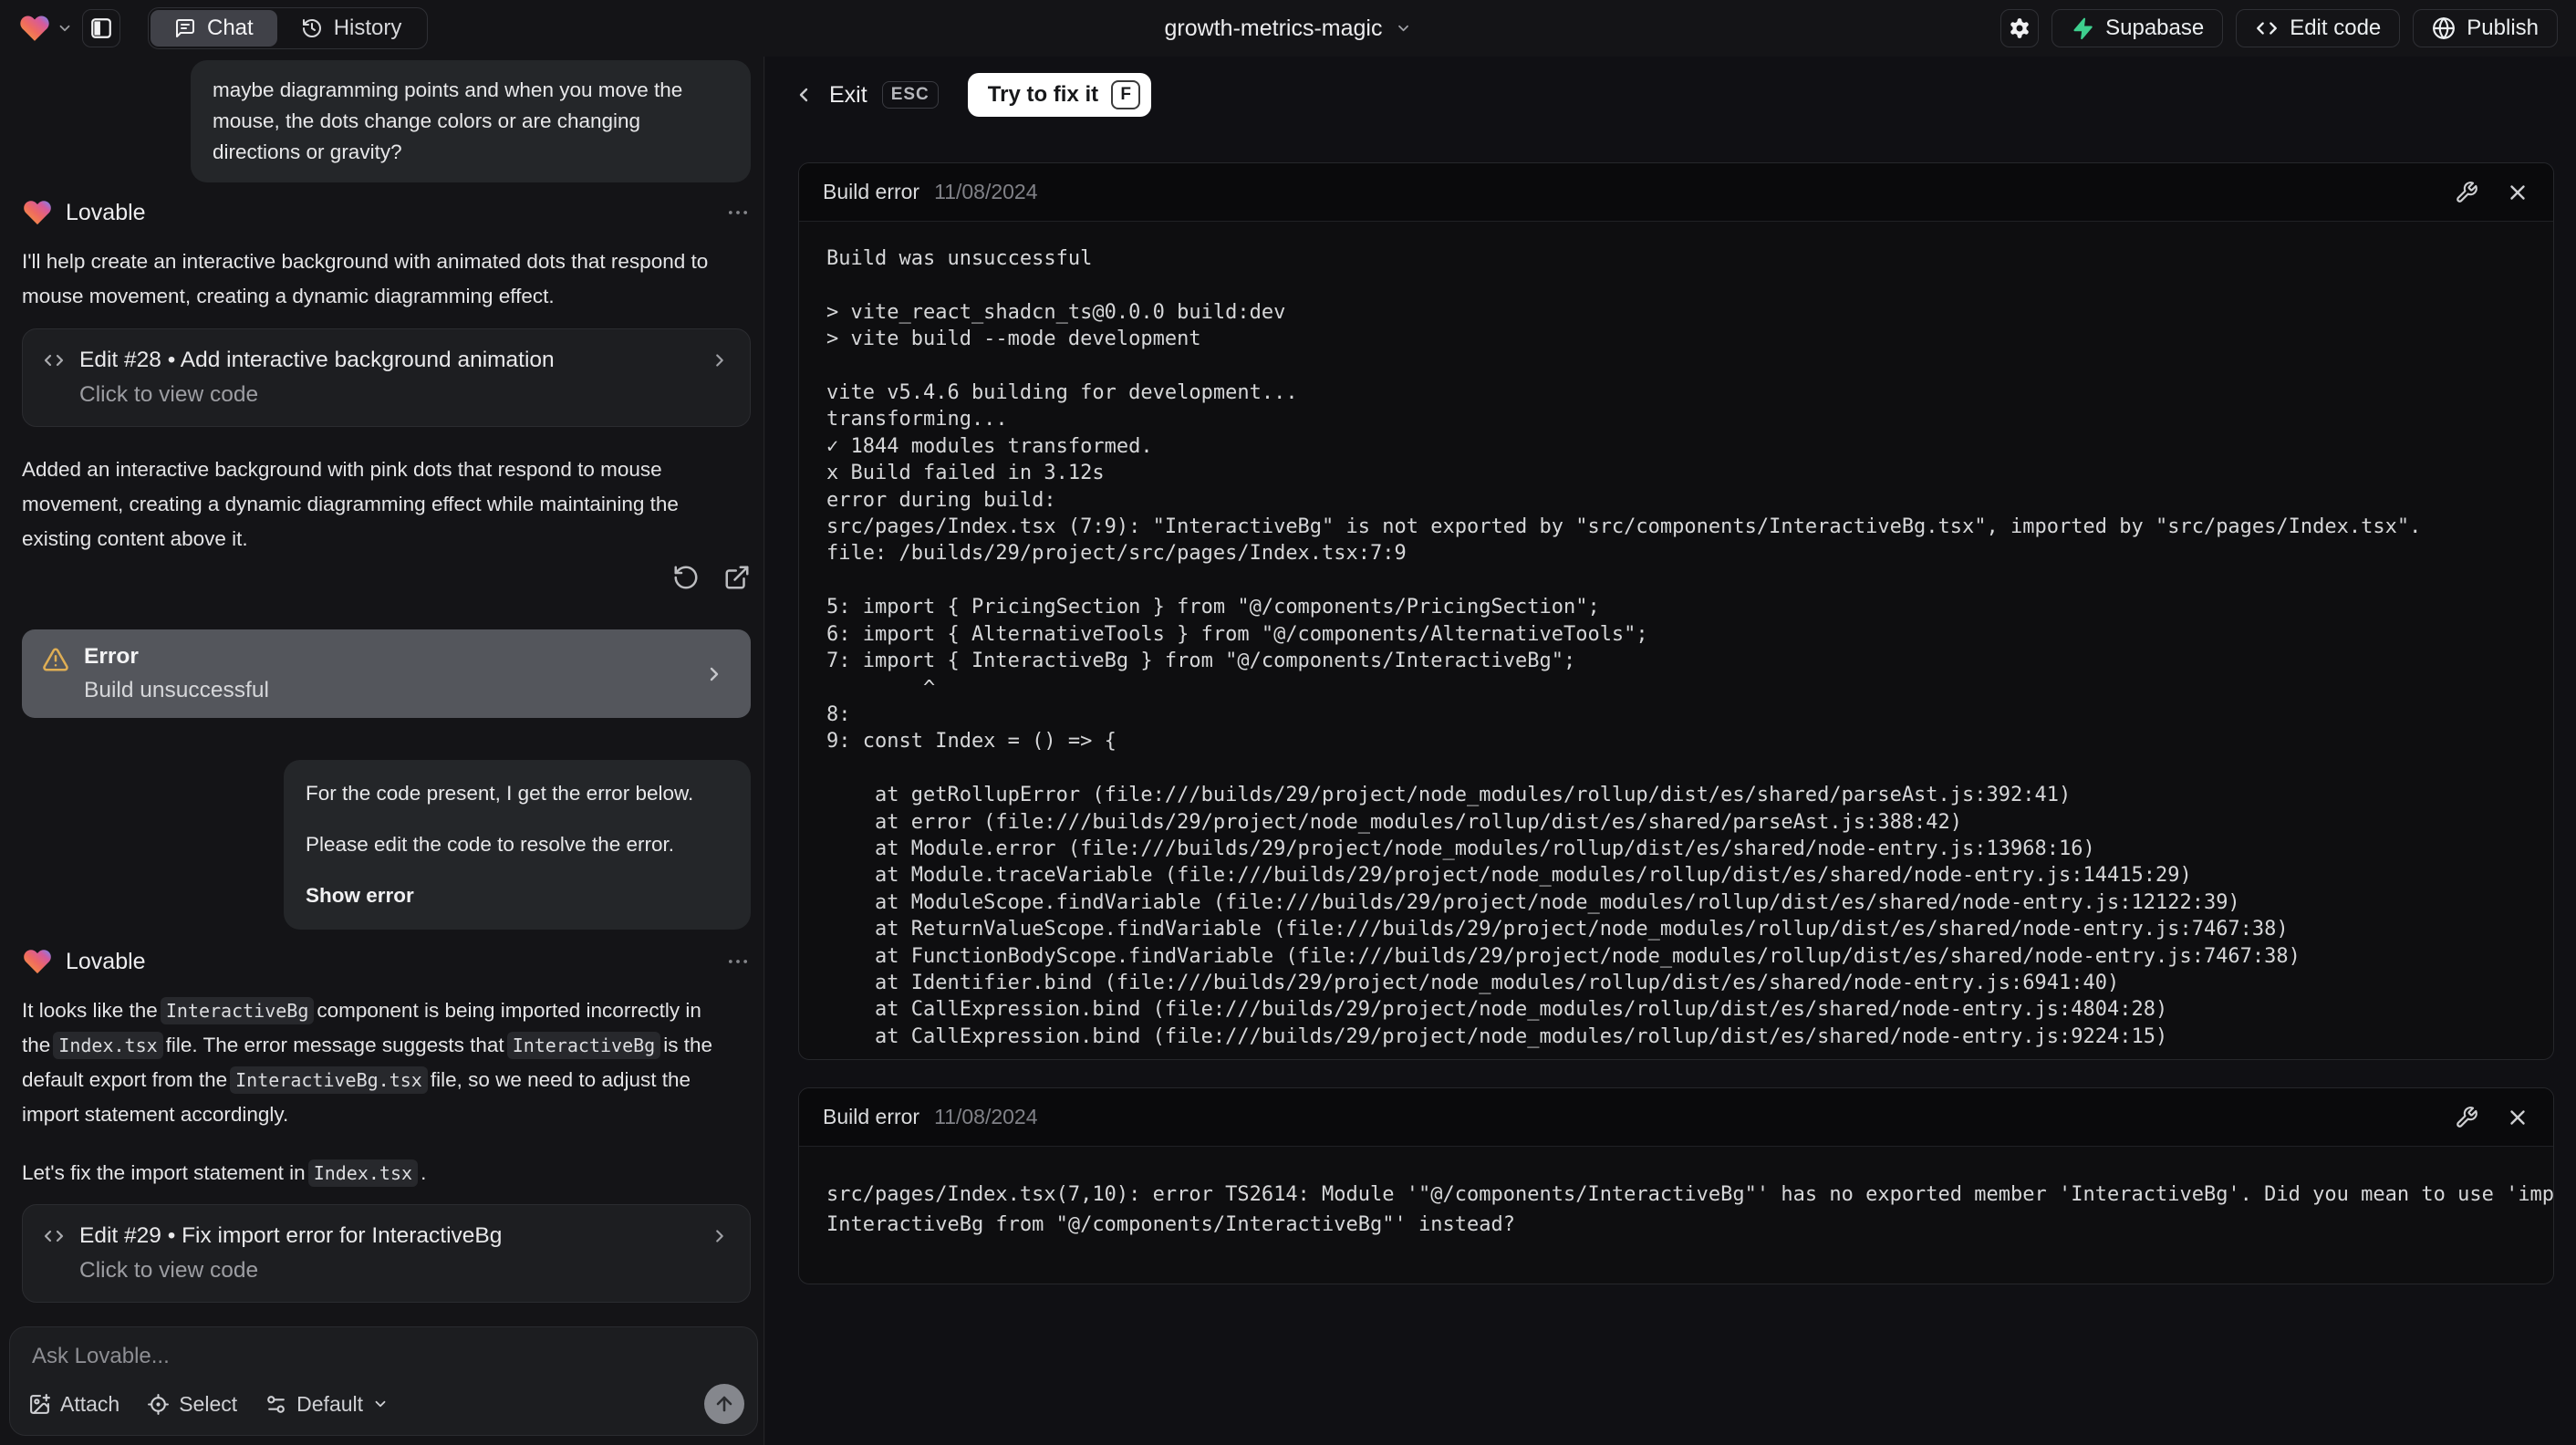  I want to click on select-element-button: Select, so click(192, 1404).